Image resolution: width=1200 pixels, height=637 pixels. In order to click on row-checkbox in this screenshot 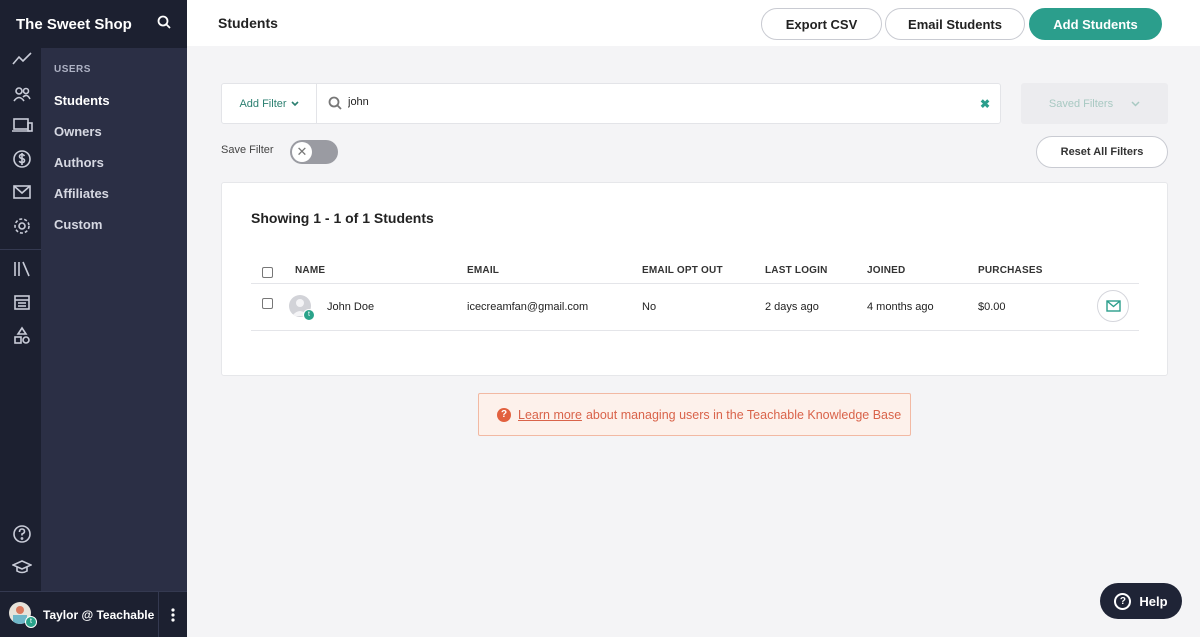, I will do `click(267, 303)`.